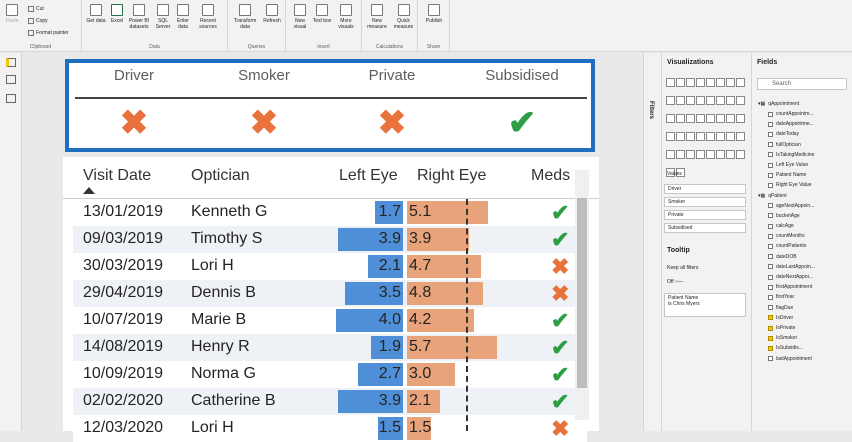 This screenshot has width=852, height=442. Describe the element at coordinates (780, 318) in the screenshot. I see `field-item: IsDriver` at that location.